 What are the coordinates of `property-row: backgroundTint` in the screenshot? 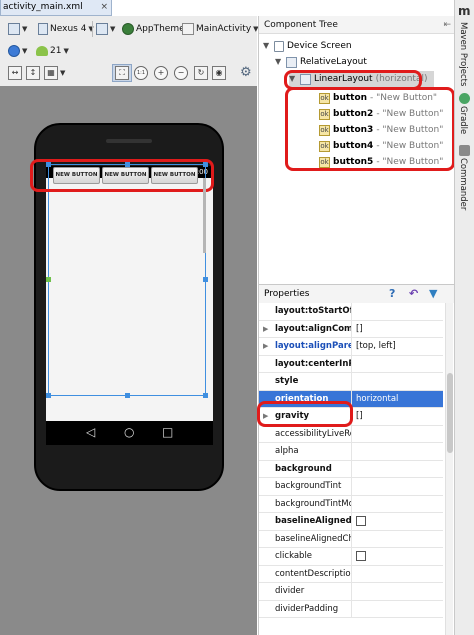 It's located at (351, 487).